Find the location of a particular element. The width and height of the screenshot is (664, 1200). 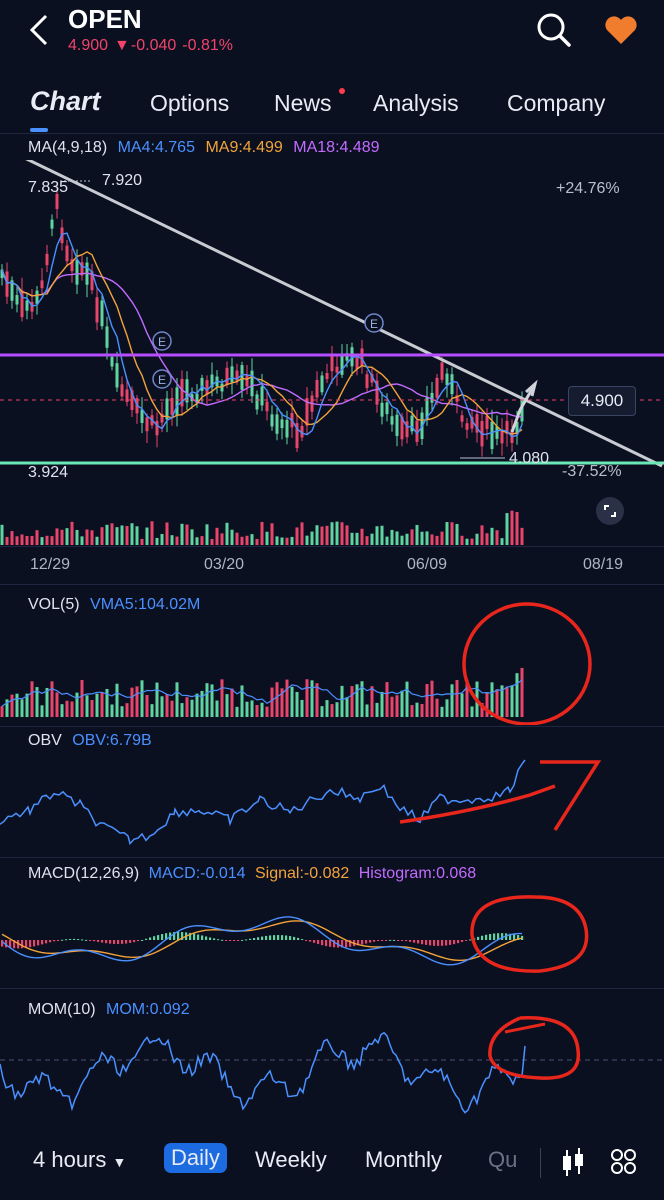

period-monthly: Monthly is located at coordinates (403, 1160).